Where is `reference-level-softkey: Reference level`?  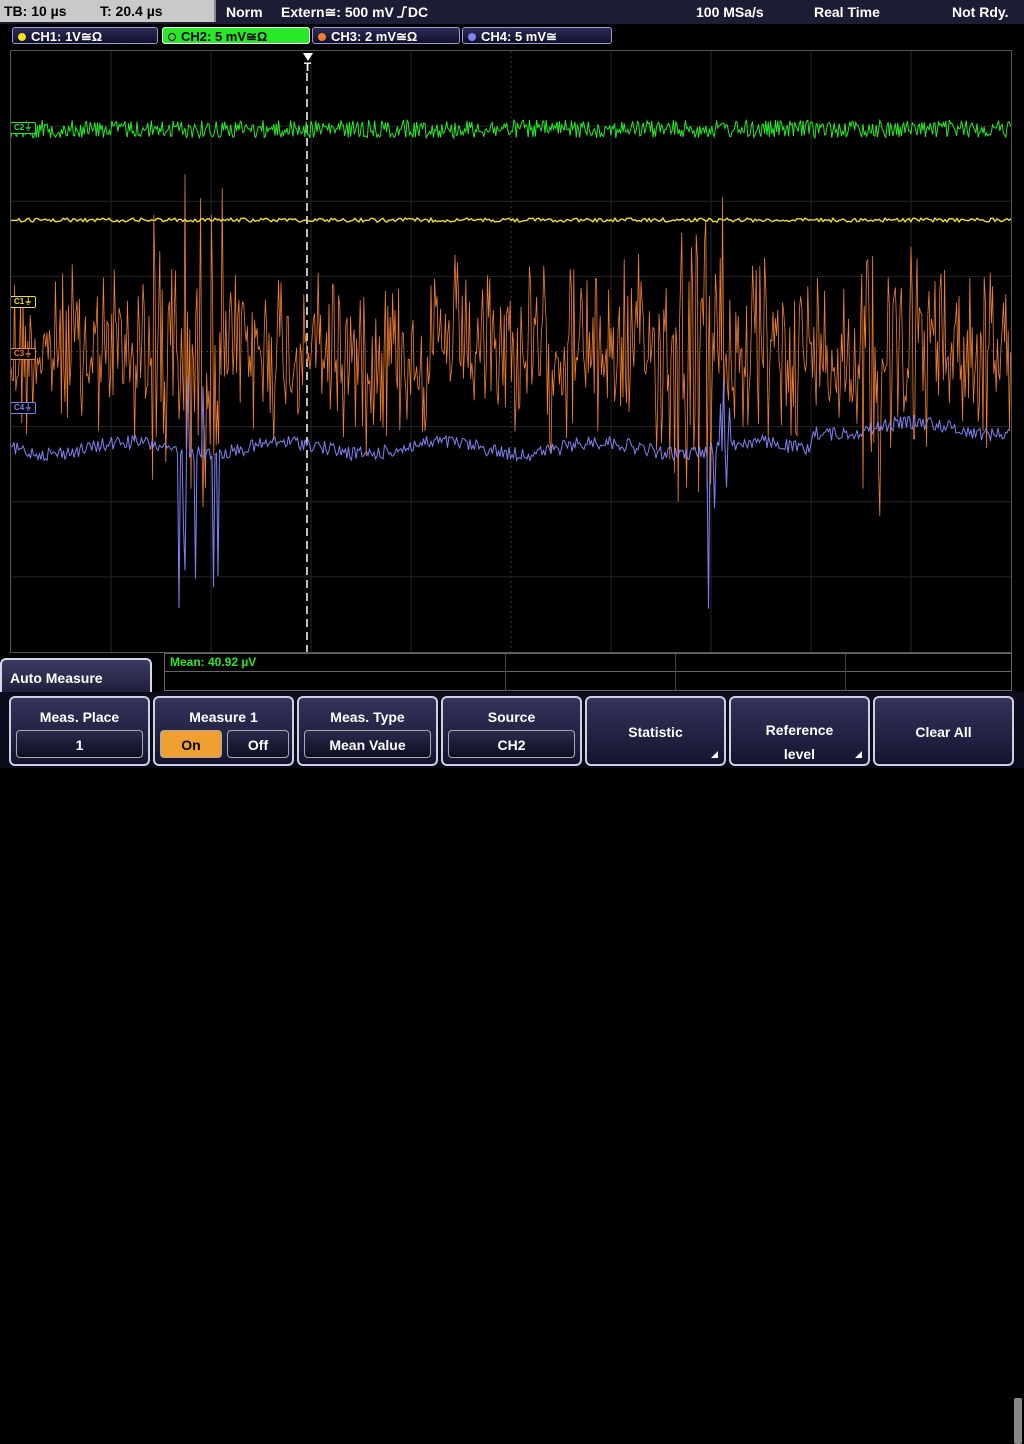
reference-level-softkey: Reference level is located at coordinates (799, 731).